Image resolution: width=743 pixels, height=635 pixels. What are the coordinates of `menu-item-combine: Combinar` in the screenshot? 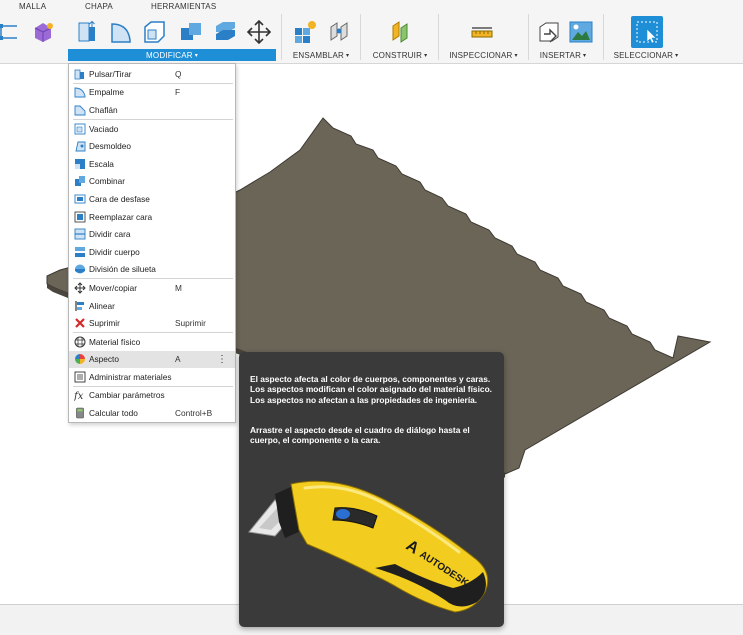 It's located at (152, 182).